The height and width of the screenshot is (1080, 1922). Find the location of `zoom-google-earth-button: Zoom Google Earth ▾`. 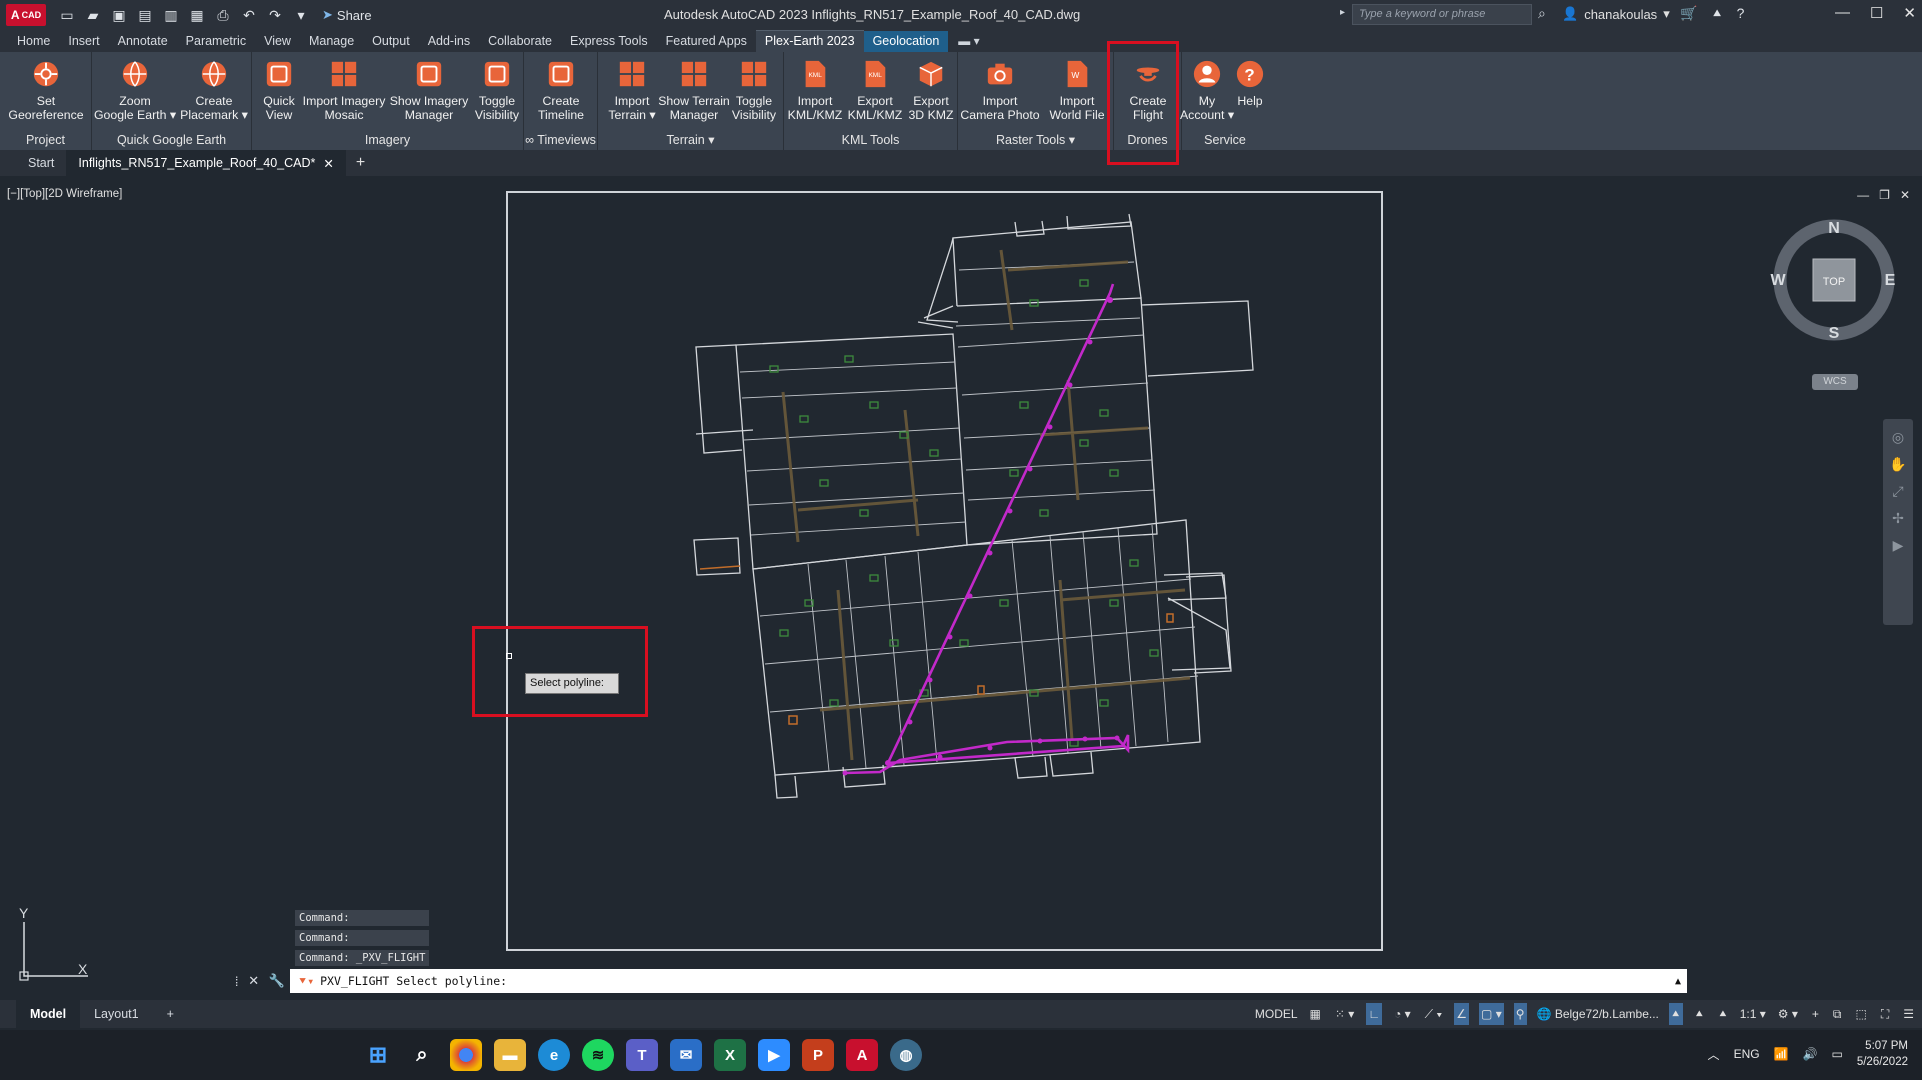

zoom-google-earth-button: Zoom Google Earth ▾ is located at coordinates (135, 90).